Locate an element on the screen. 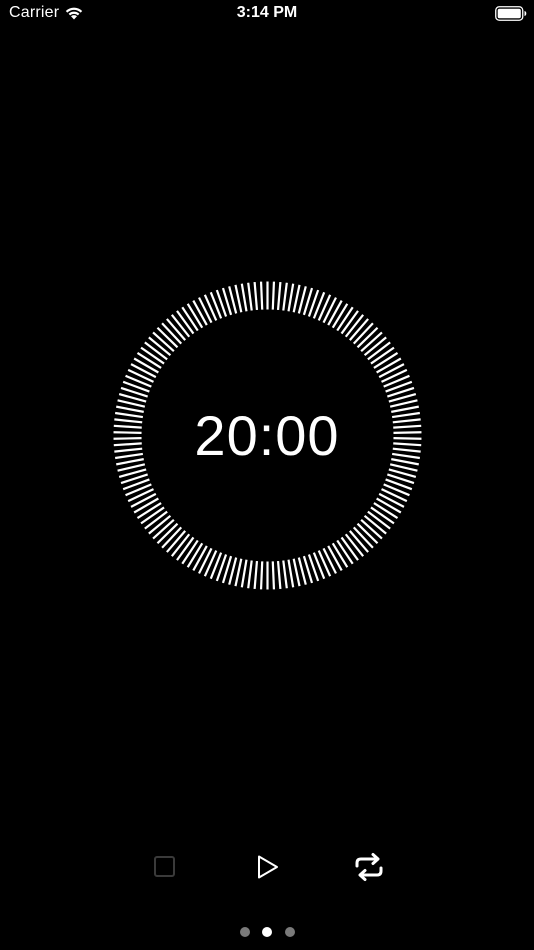 The width and height of the screenshot is (534, 950). repeat-icon is located at coordinates (369, 867).